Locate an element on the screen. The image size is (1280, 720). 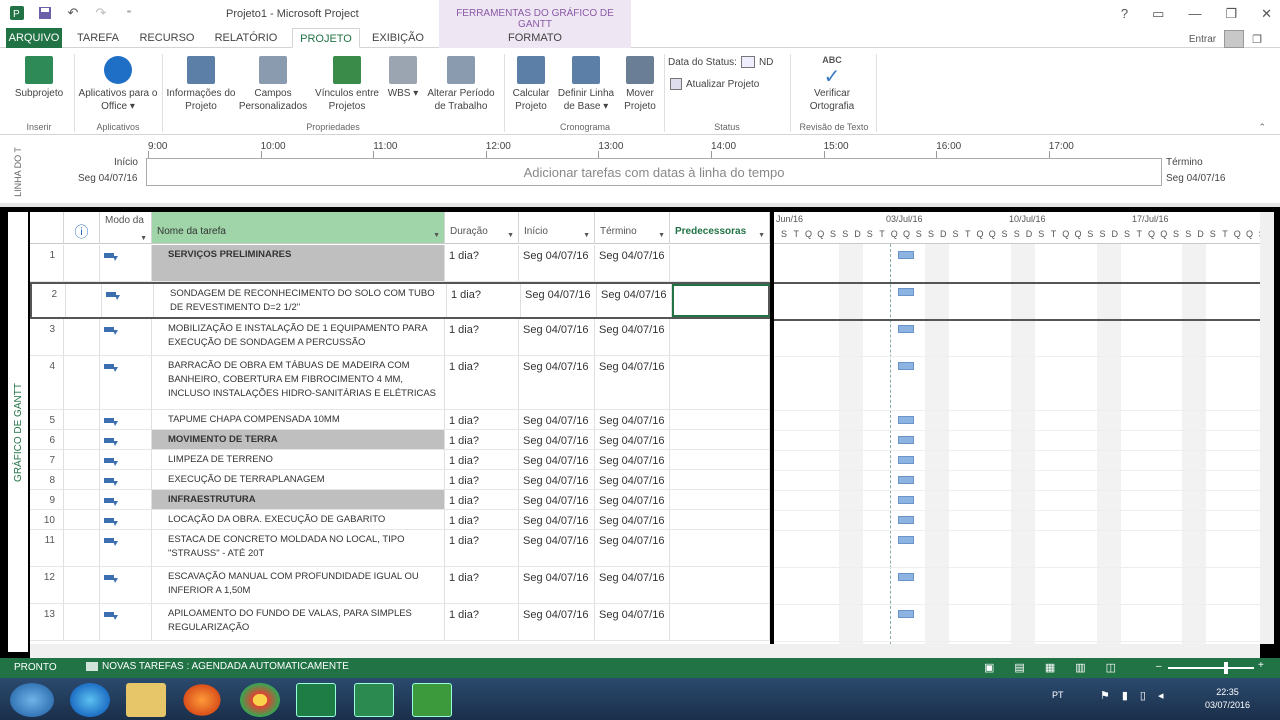
horizontal-scrollbar is located at coordinates (645, 651).